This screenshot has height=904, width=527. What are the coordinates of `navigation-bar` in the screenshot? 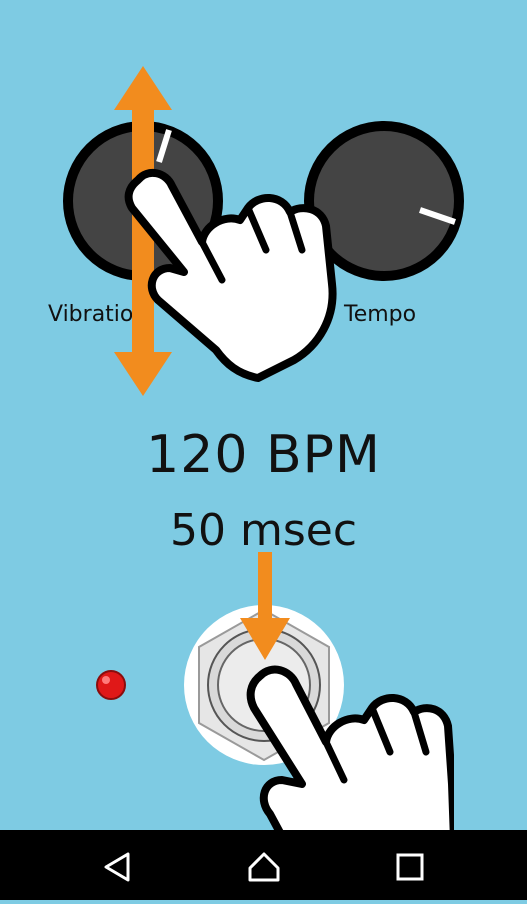 It's located at (263, 865).